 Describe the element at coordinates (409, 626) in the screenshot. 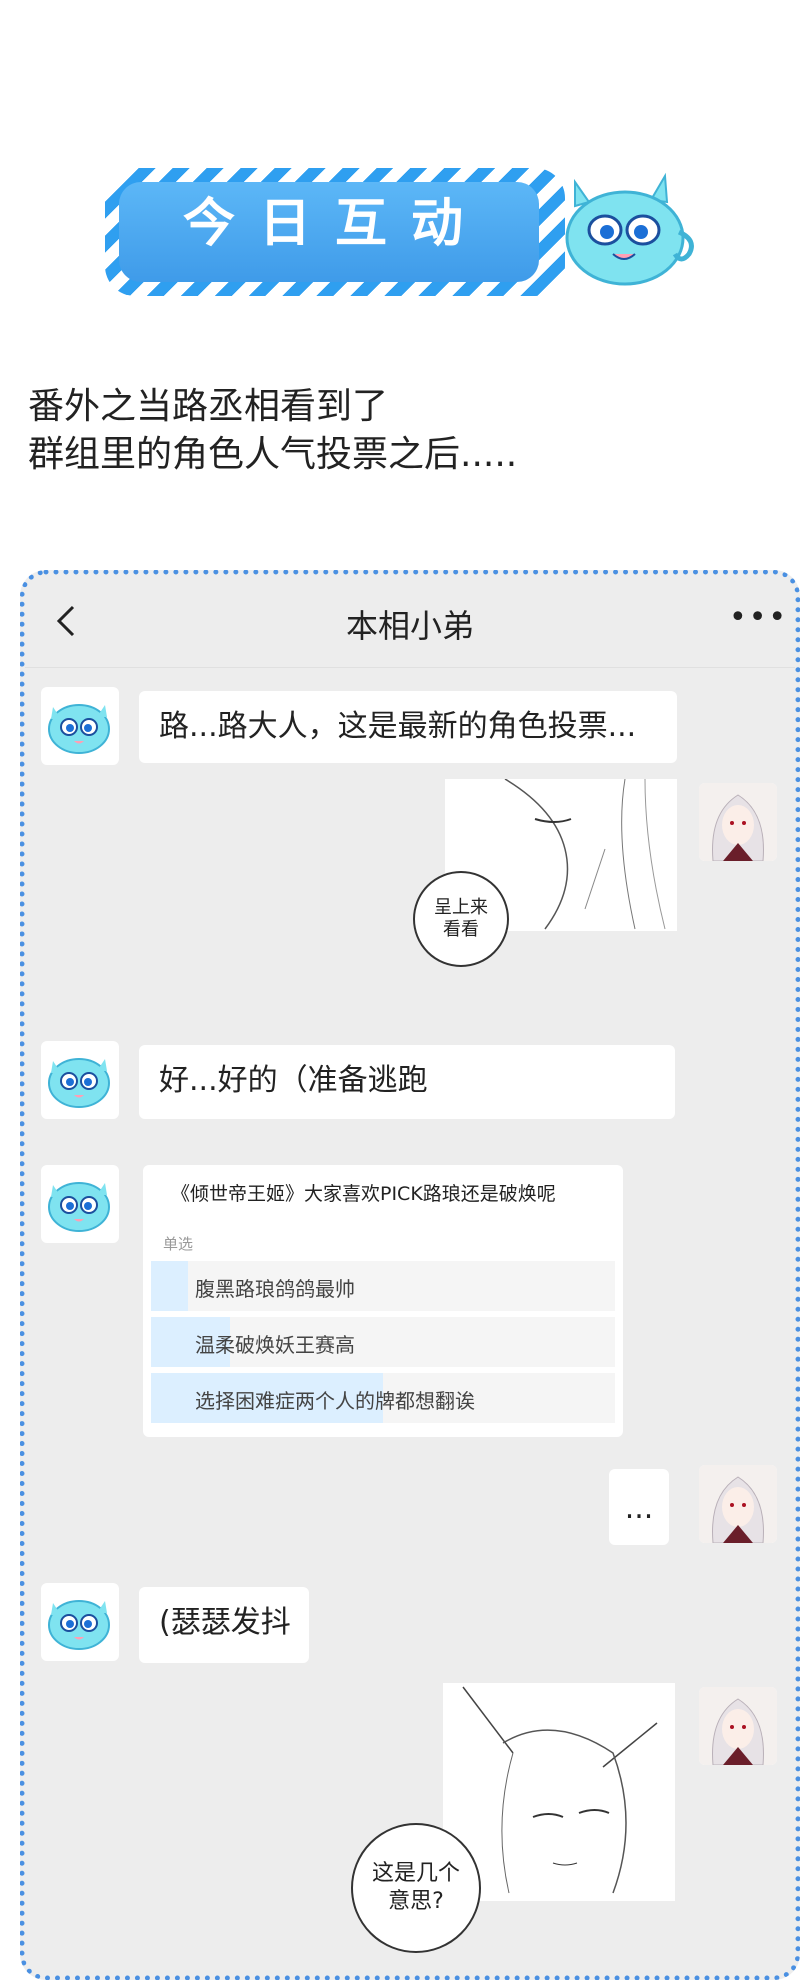

I see `chat-title: 本相小弟` at that location.